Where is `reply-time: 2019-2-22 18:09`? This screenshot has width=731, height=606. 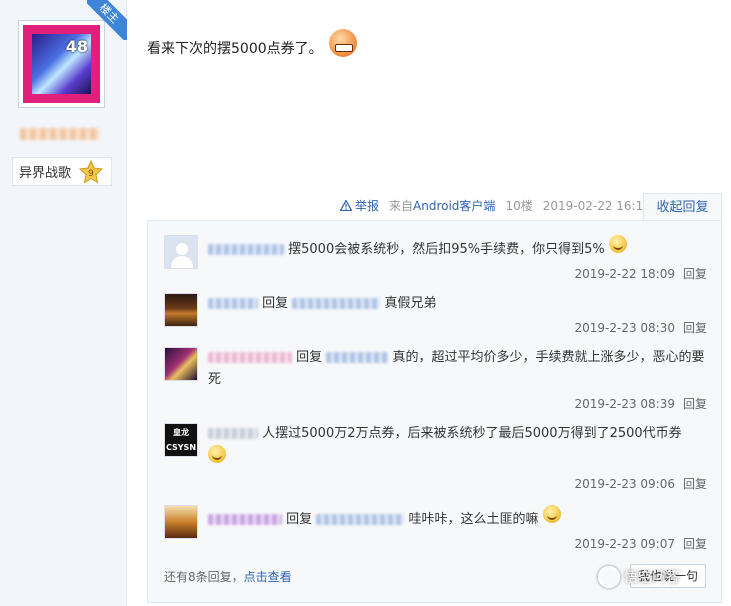 reply-time: 2019-2-22 18:09 is located at coordinates (624, 274).